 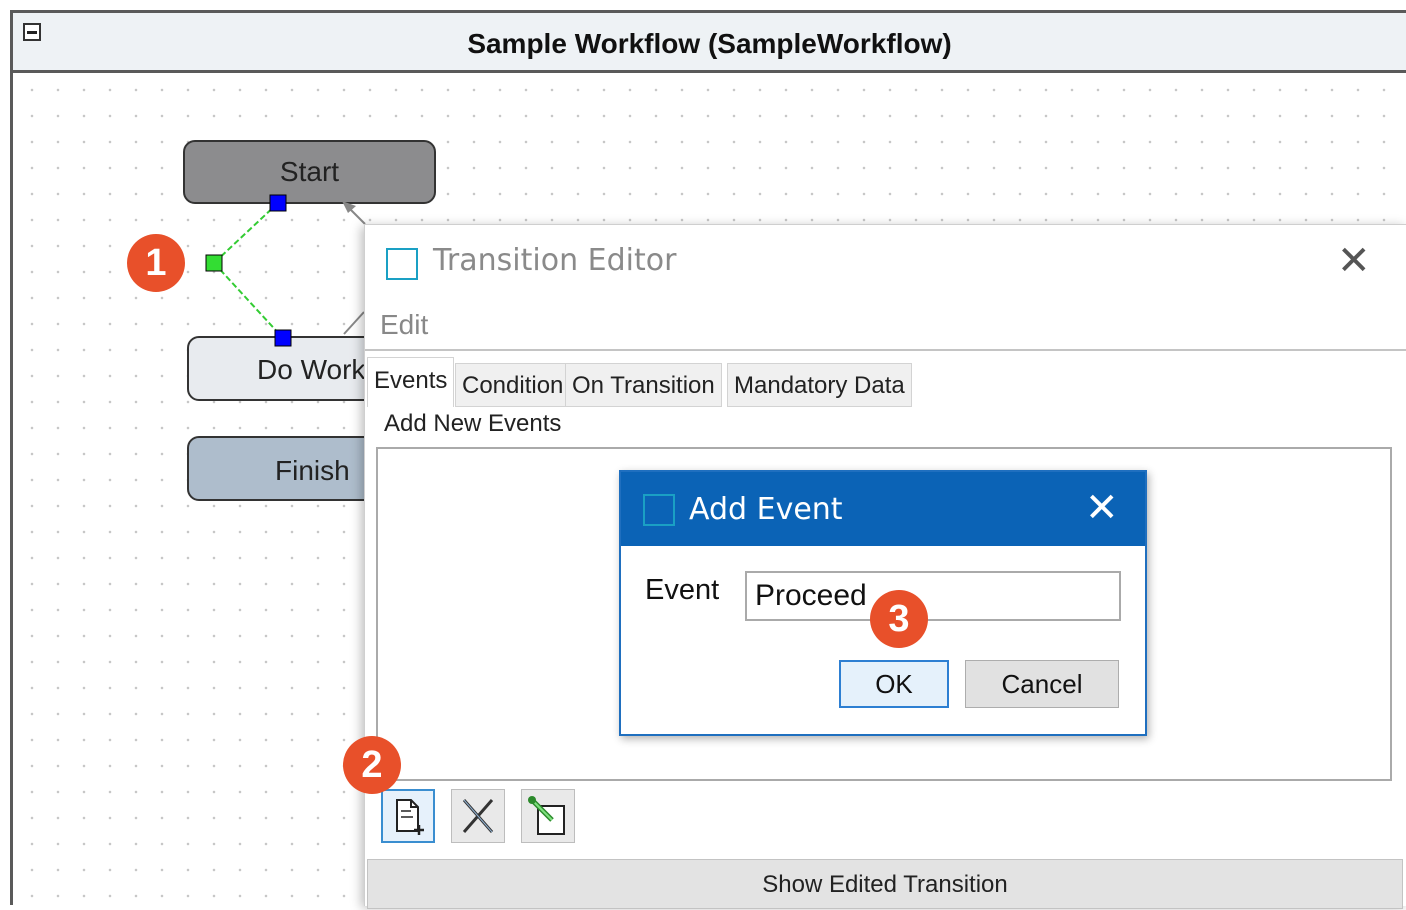 I want to click on menu-bar, so click(x=885, y=326).